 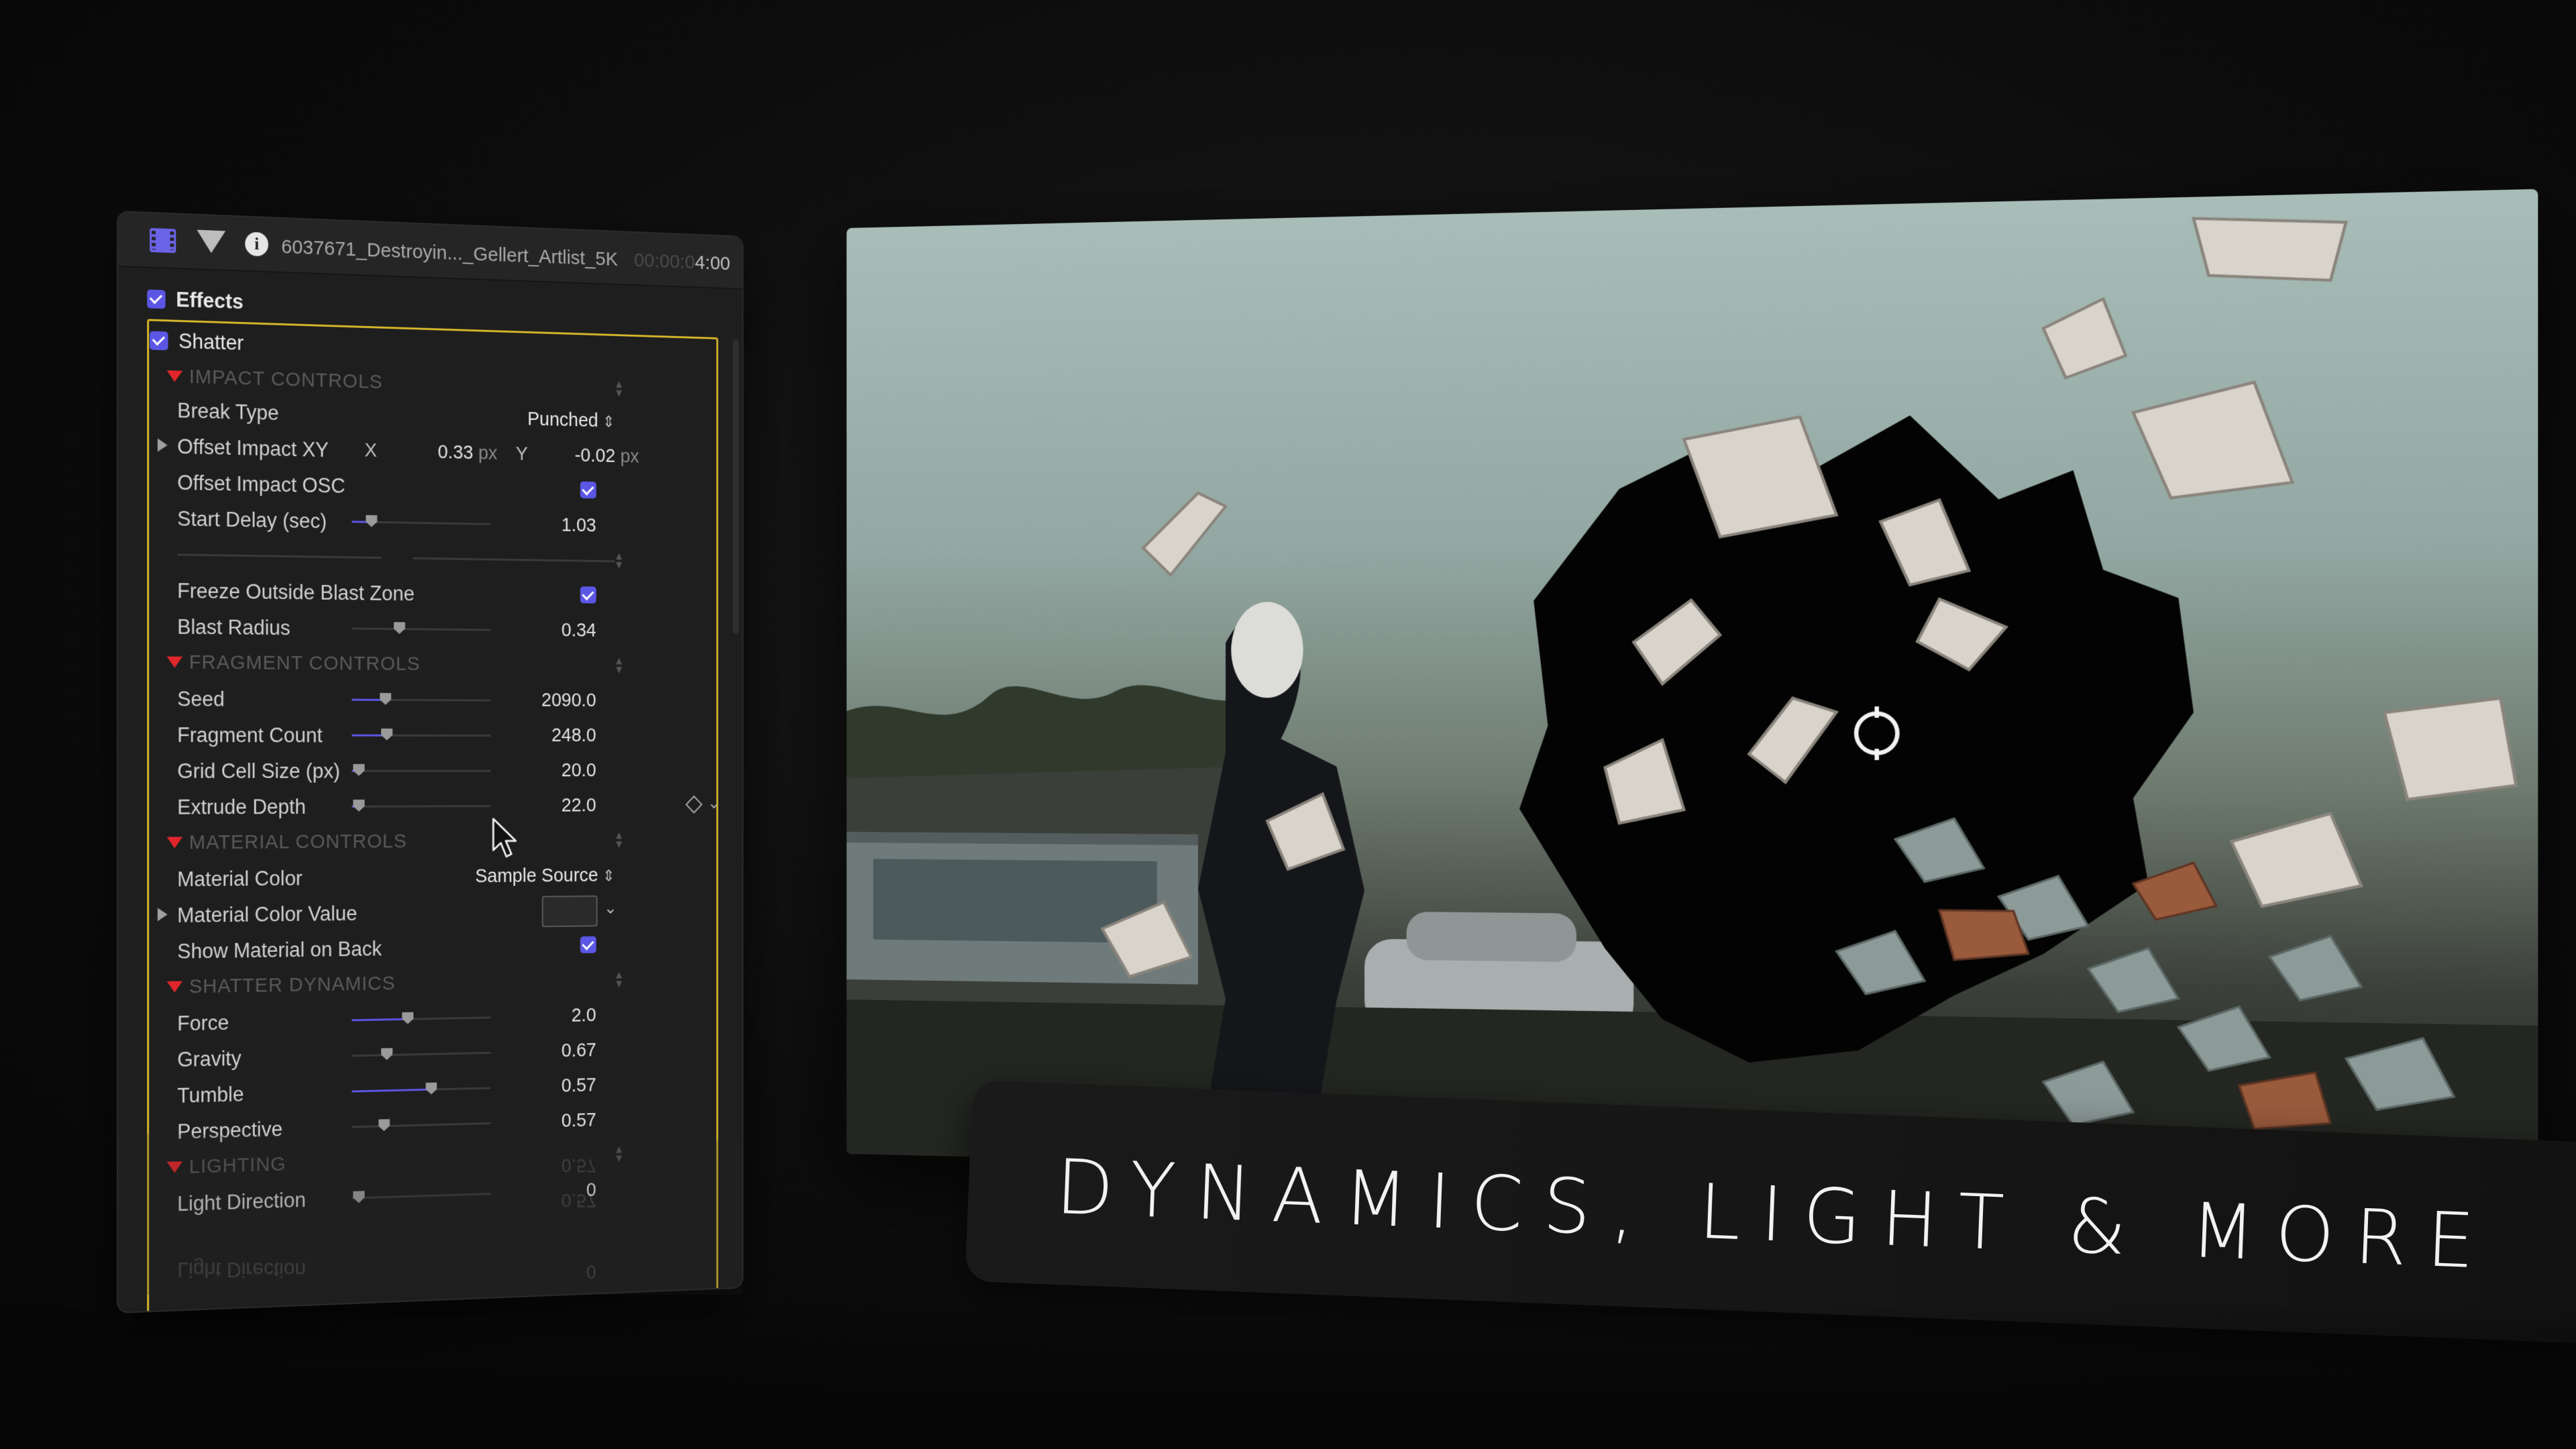 I want to click on break-type-popup: Punched, so click(x=570, y=420).